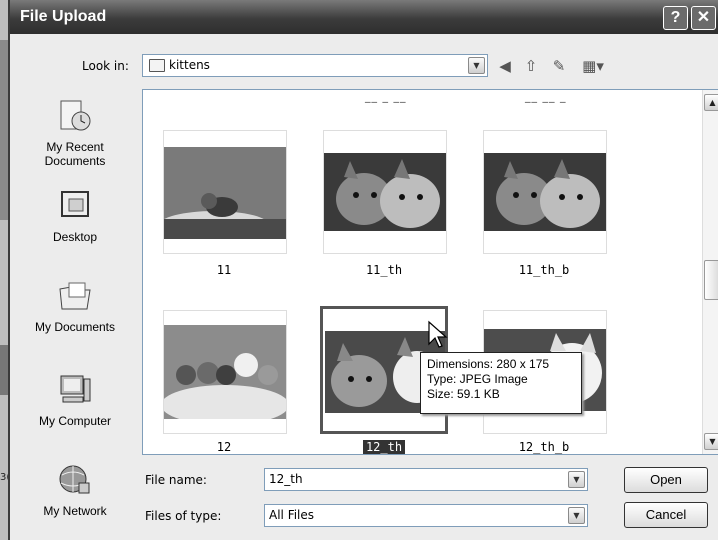 This screenshot has height=540, width=718. I want to click on place-my-recent-documents: My Recent Documents, so click(75, 133).